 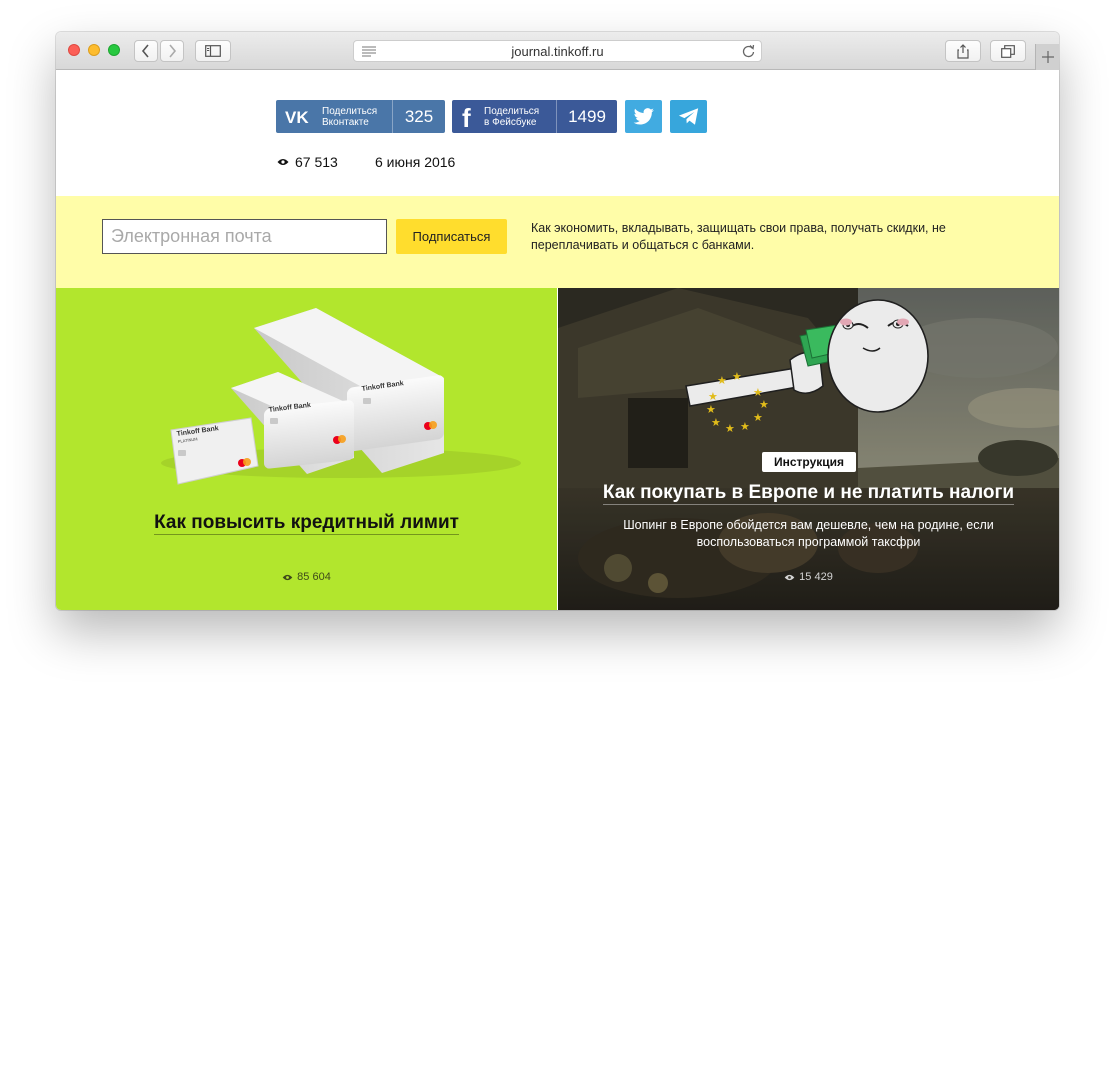 I want to click on new-tab-button, so click(x=1047, y=57).